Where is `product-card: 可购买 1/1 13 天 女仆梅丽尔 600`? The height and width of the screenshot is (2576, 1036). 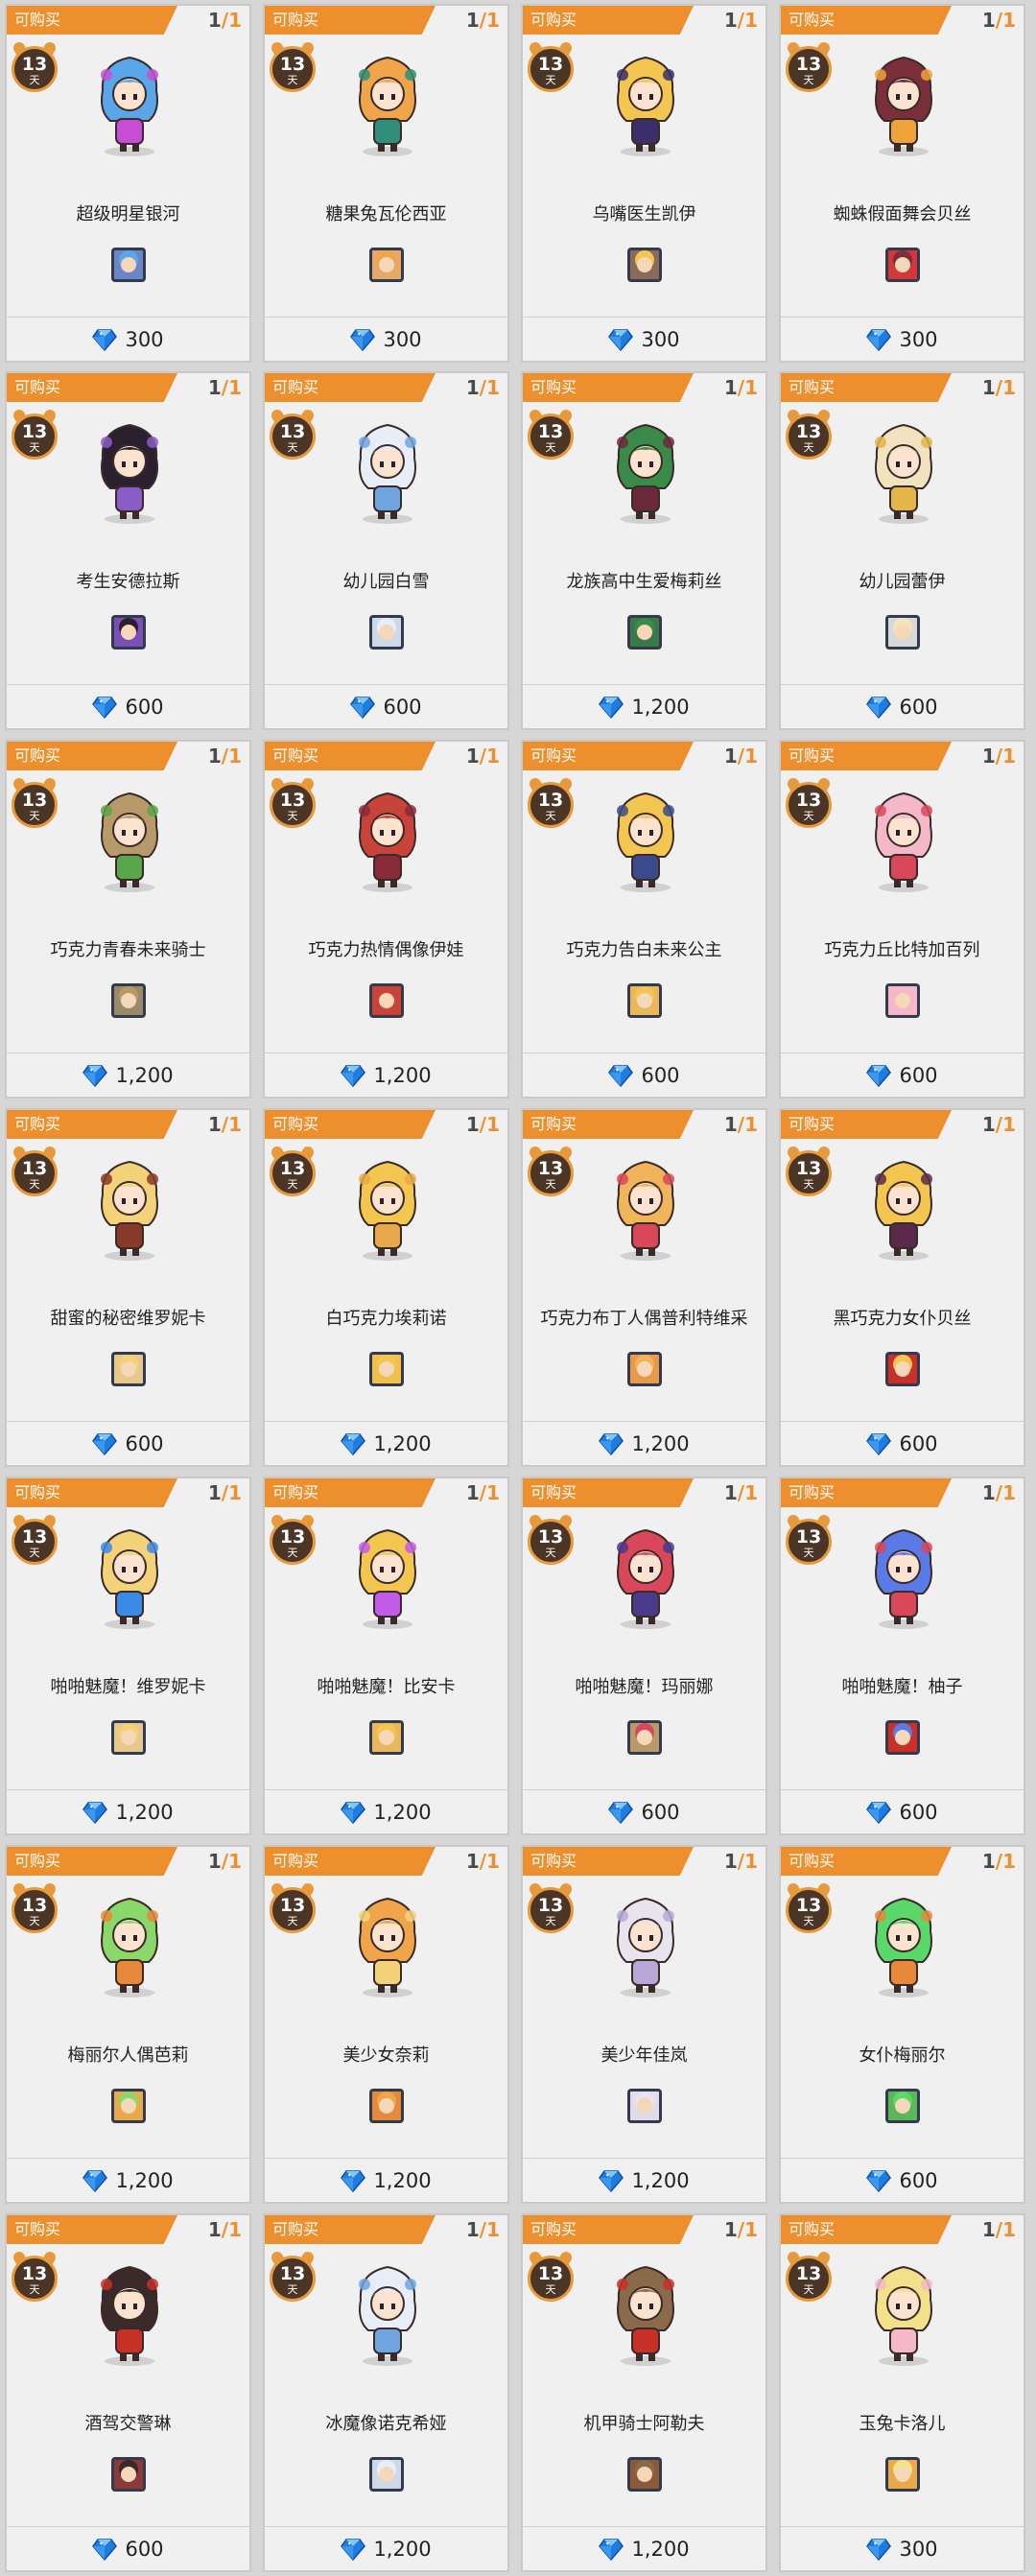 product-card: 可购买 1/1 13 天 女仆梅丽尔 600 is located at coordinates (902, 2024).